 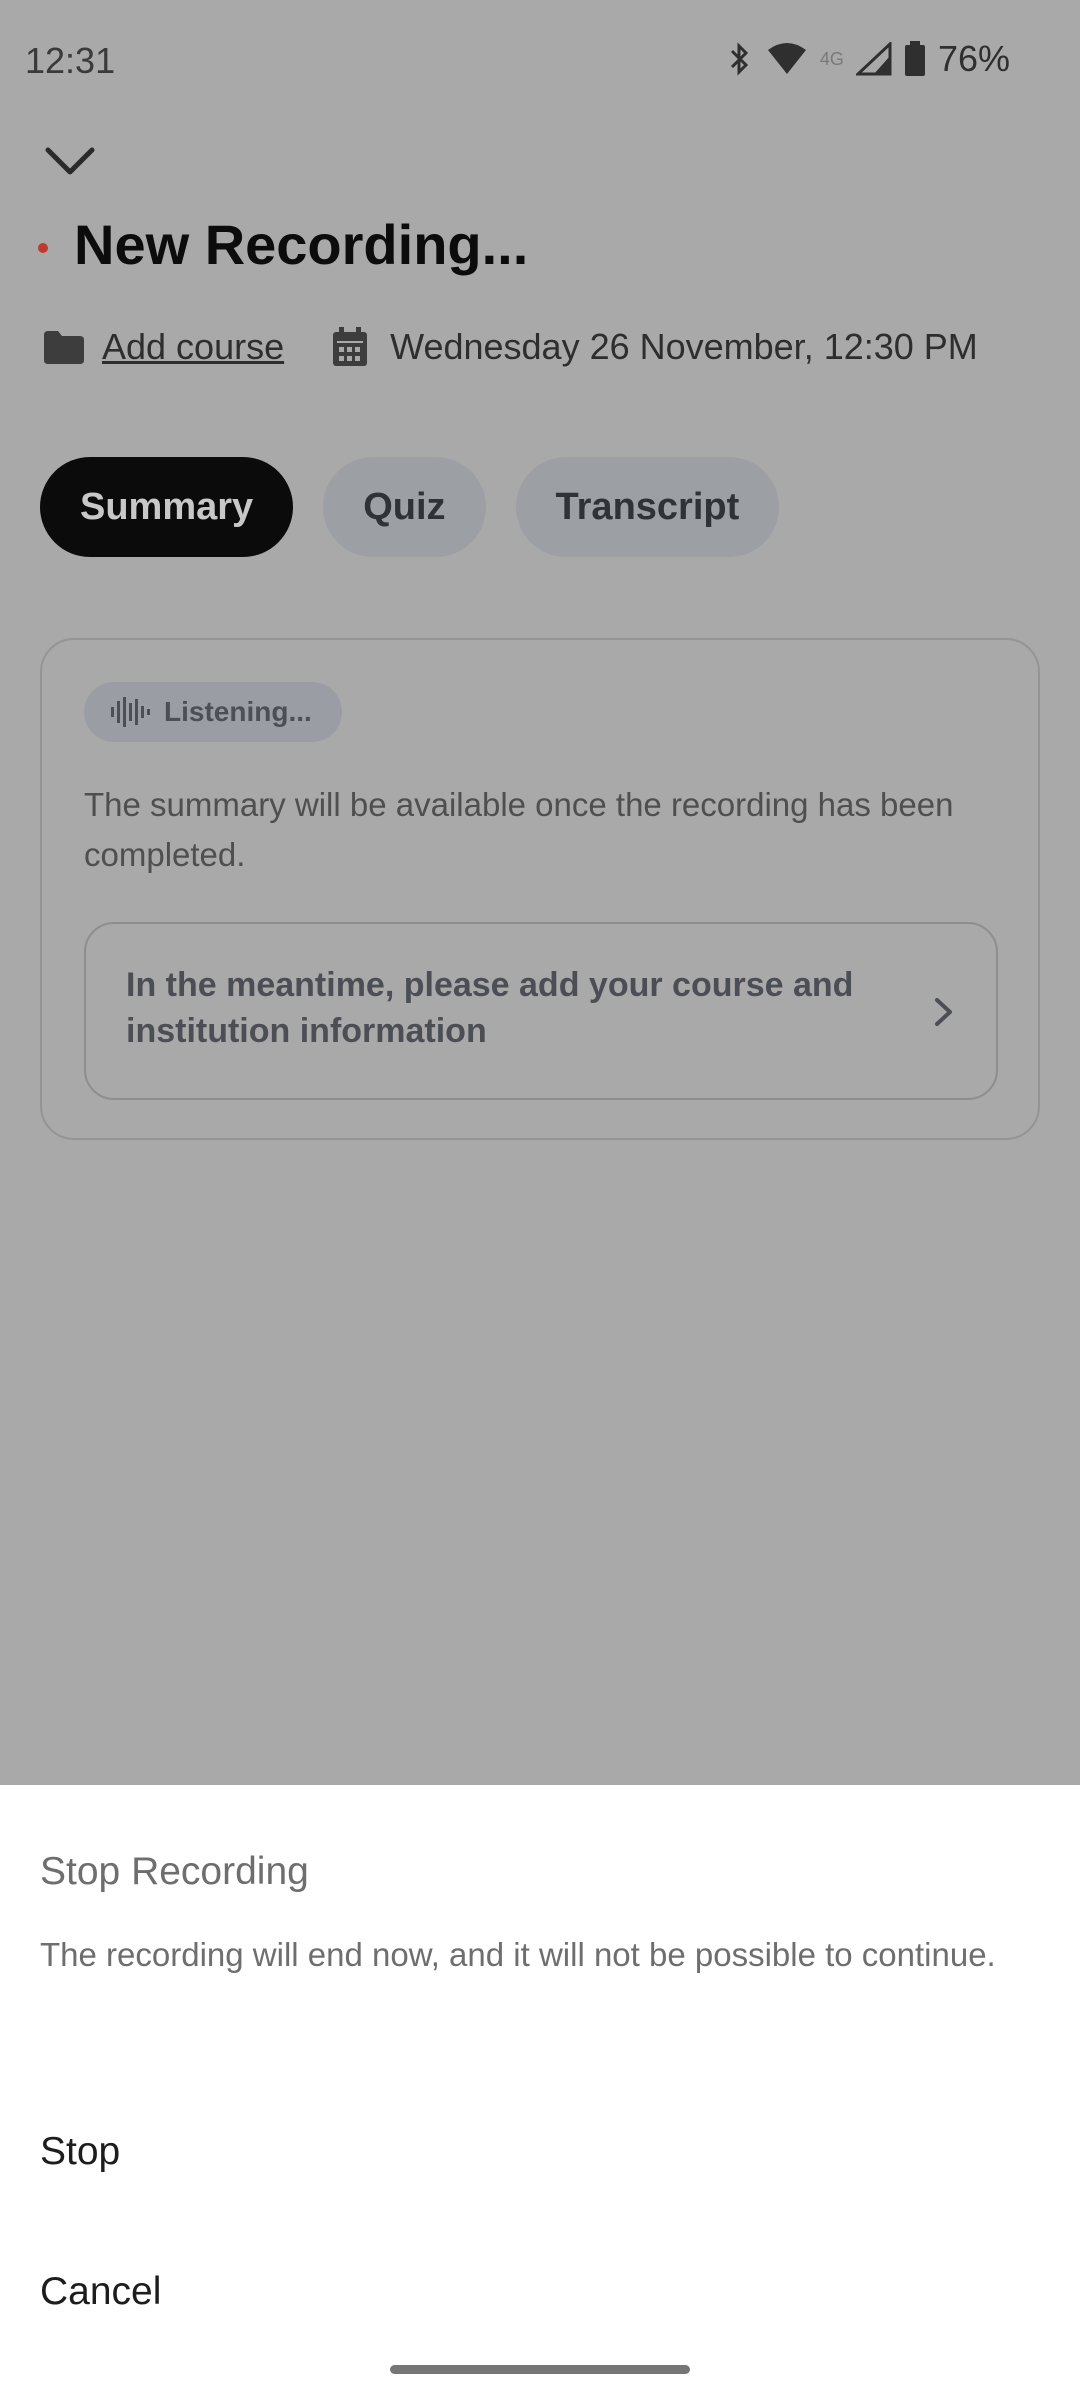 I want to click on tab-transcript: Transcript, so click(x=647, y=507).